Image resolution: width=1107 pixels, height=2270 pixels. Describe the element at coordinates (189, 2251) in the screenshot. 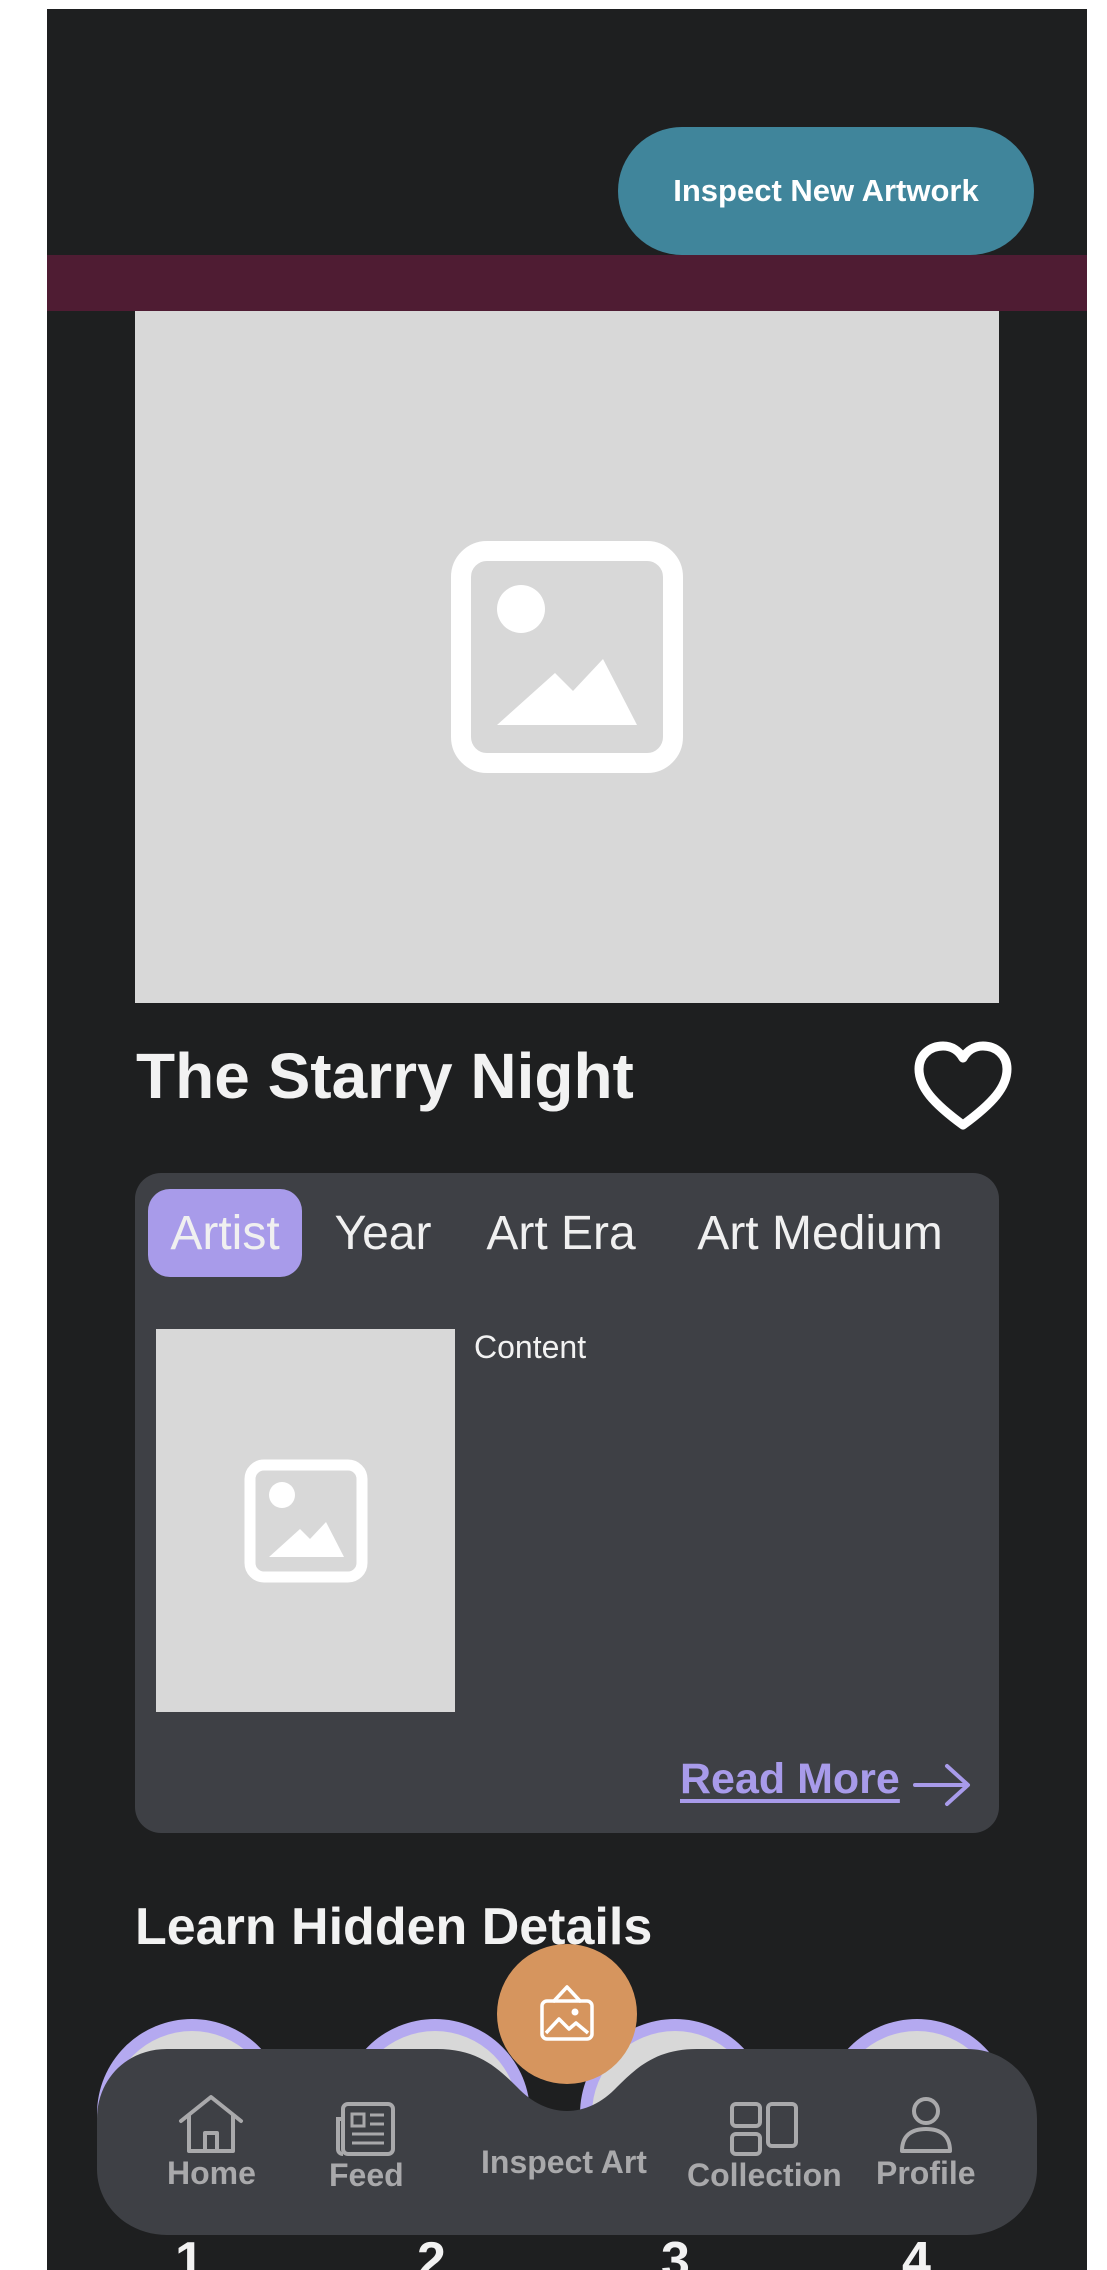

I see `hidden-detail-number-1: 1` at that location.